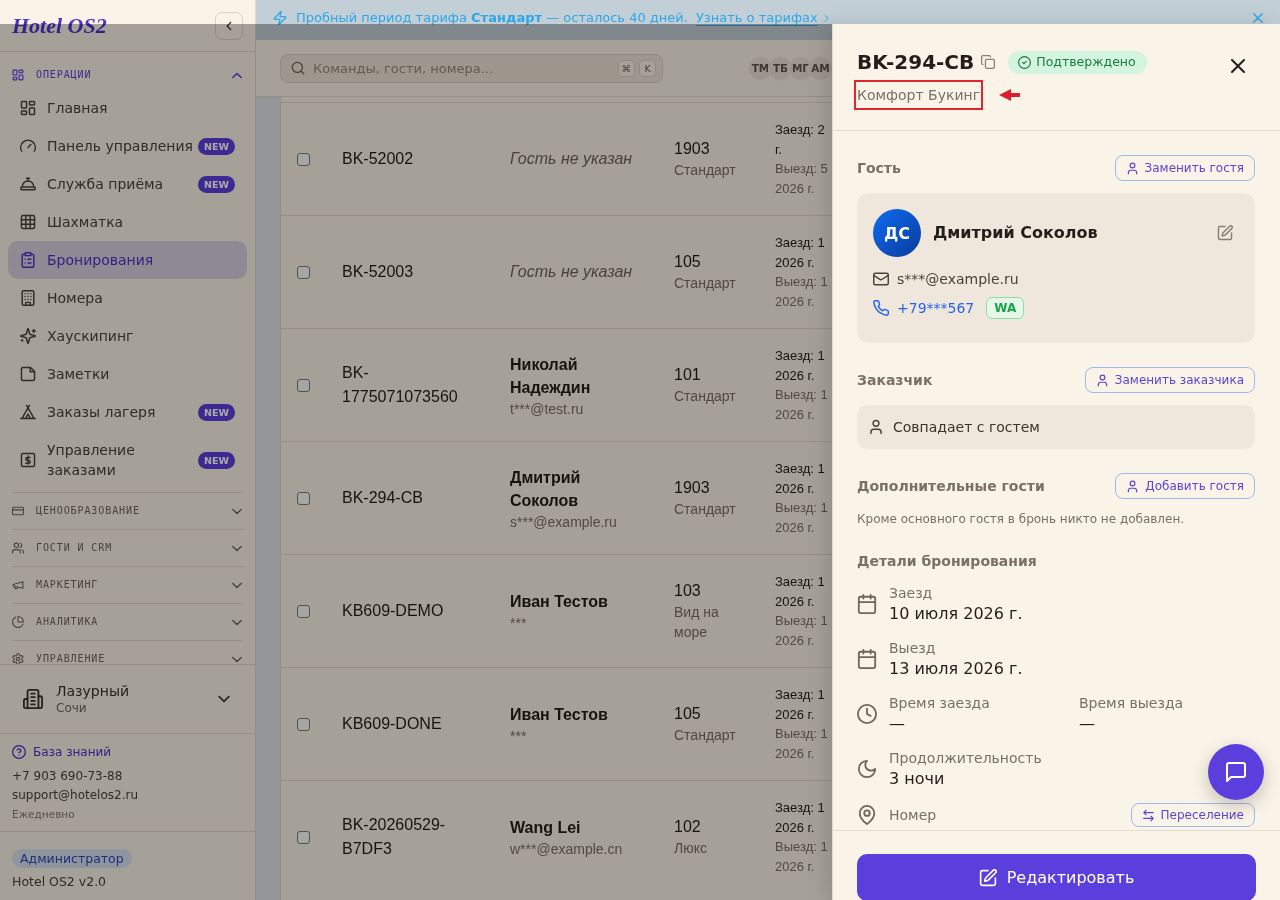 The image size is (1280, 900). Describe the element at coordinates (951, 486) in the screenshot. I see `section-title: Дополнительные гости` at that location.